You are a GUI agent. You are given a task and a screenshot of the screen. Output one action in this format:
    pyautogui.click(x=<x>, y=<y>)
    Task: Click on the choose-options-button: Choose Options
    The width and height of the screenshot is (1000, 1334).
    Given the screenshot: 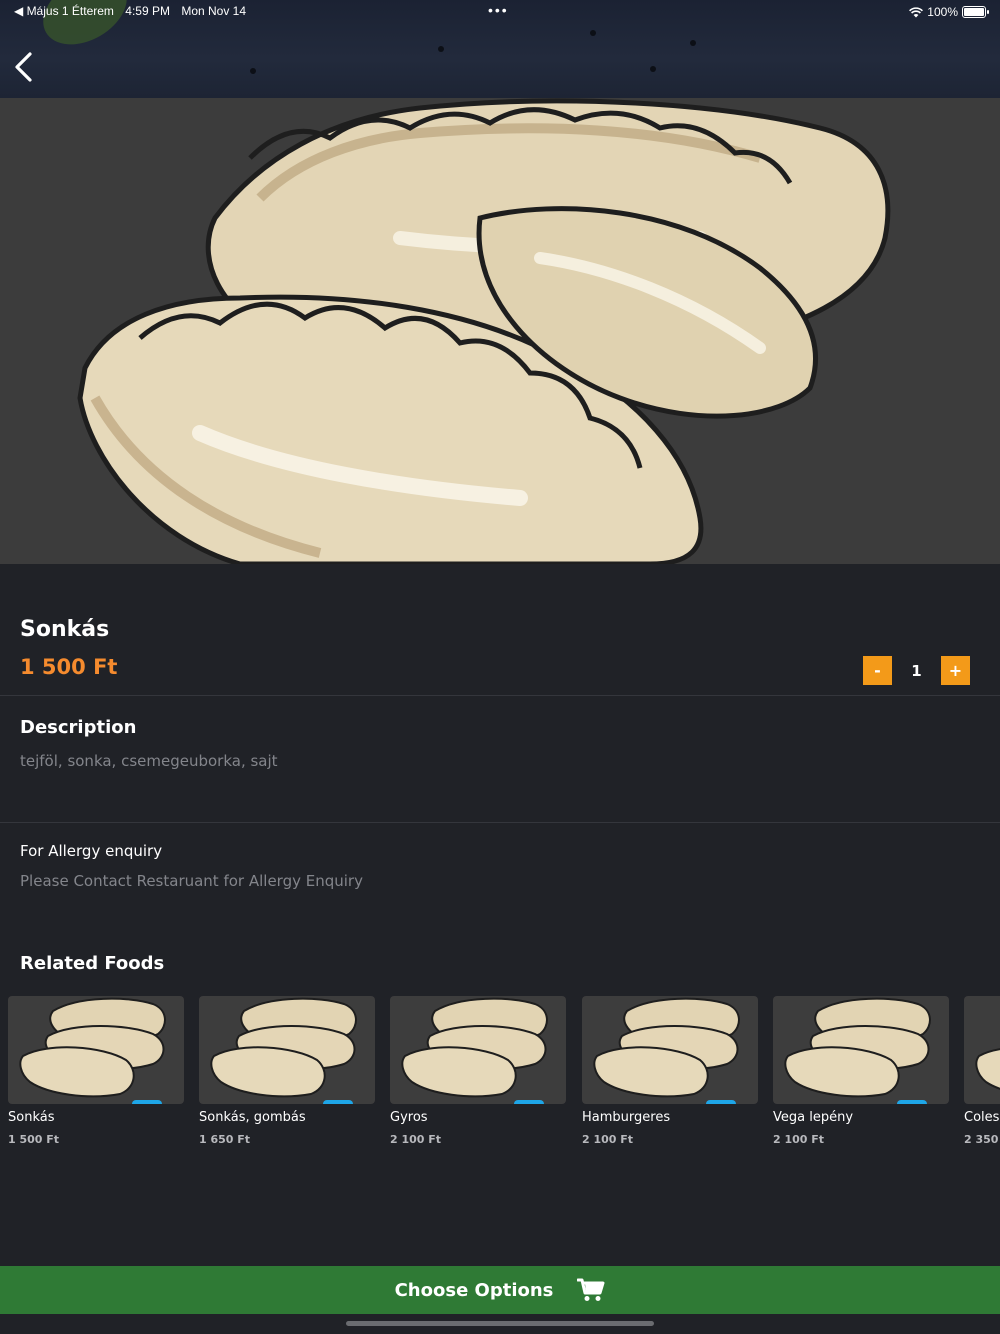 What is the action you would take?
    pyautogui.click(x=500, y=1290)
    